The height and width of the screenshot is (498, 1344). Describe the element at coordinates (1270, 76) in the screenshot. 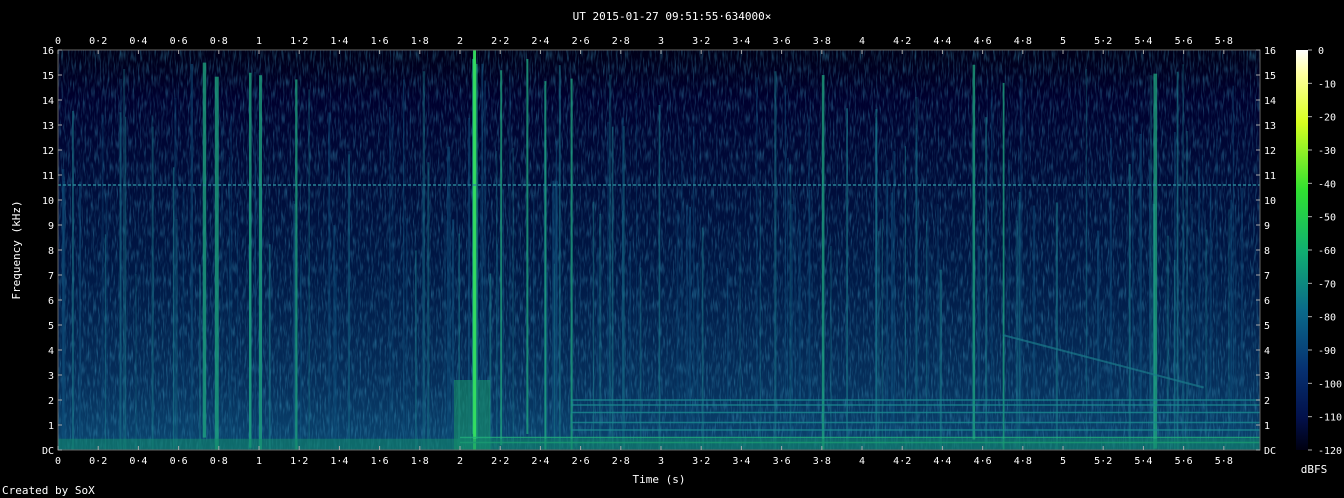

I see `y-tick-label-right: 15` at that location.